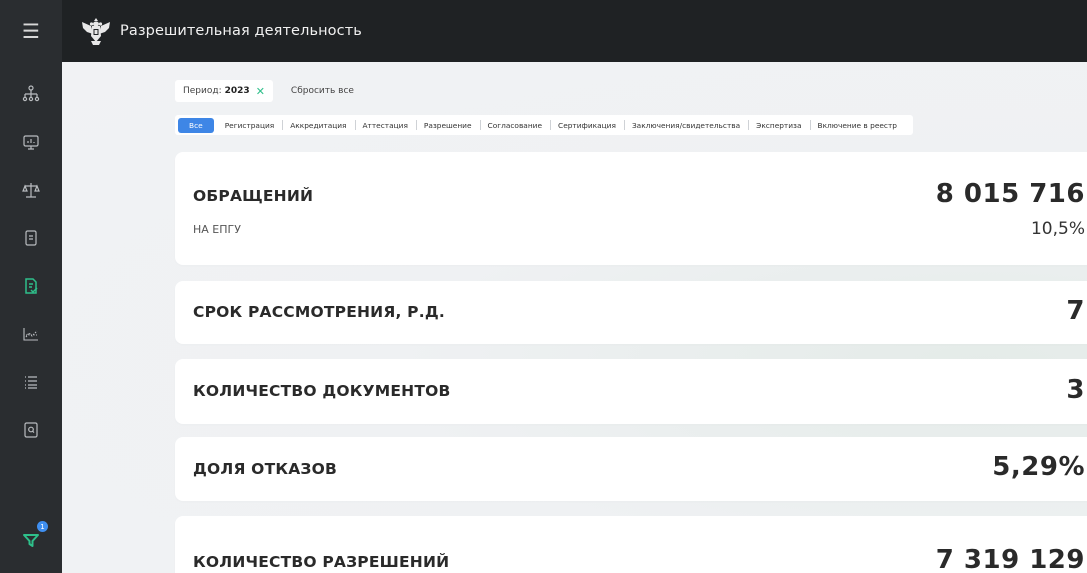 The width and height of the screenshot is (1087, 573). I want to click on filter-chips-row: Период: 2023 ✕ Сбросить все, so click(264, 91).